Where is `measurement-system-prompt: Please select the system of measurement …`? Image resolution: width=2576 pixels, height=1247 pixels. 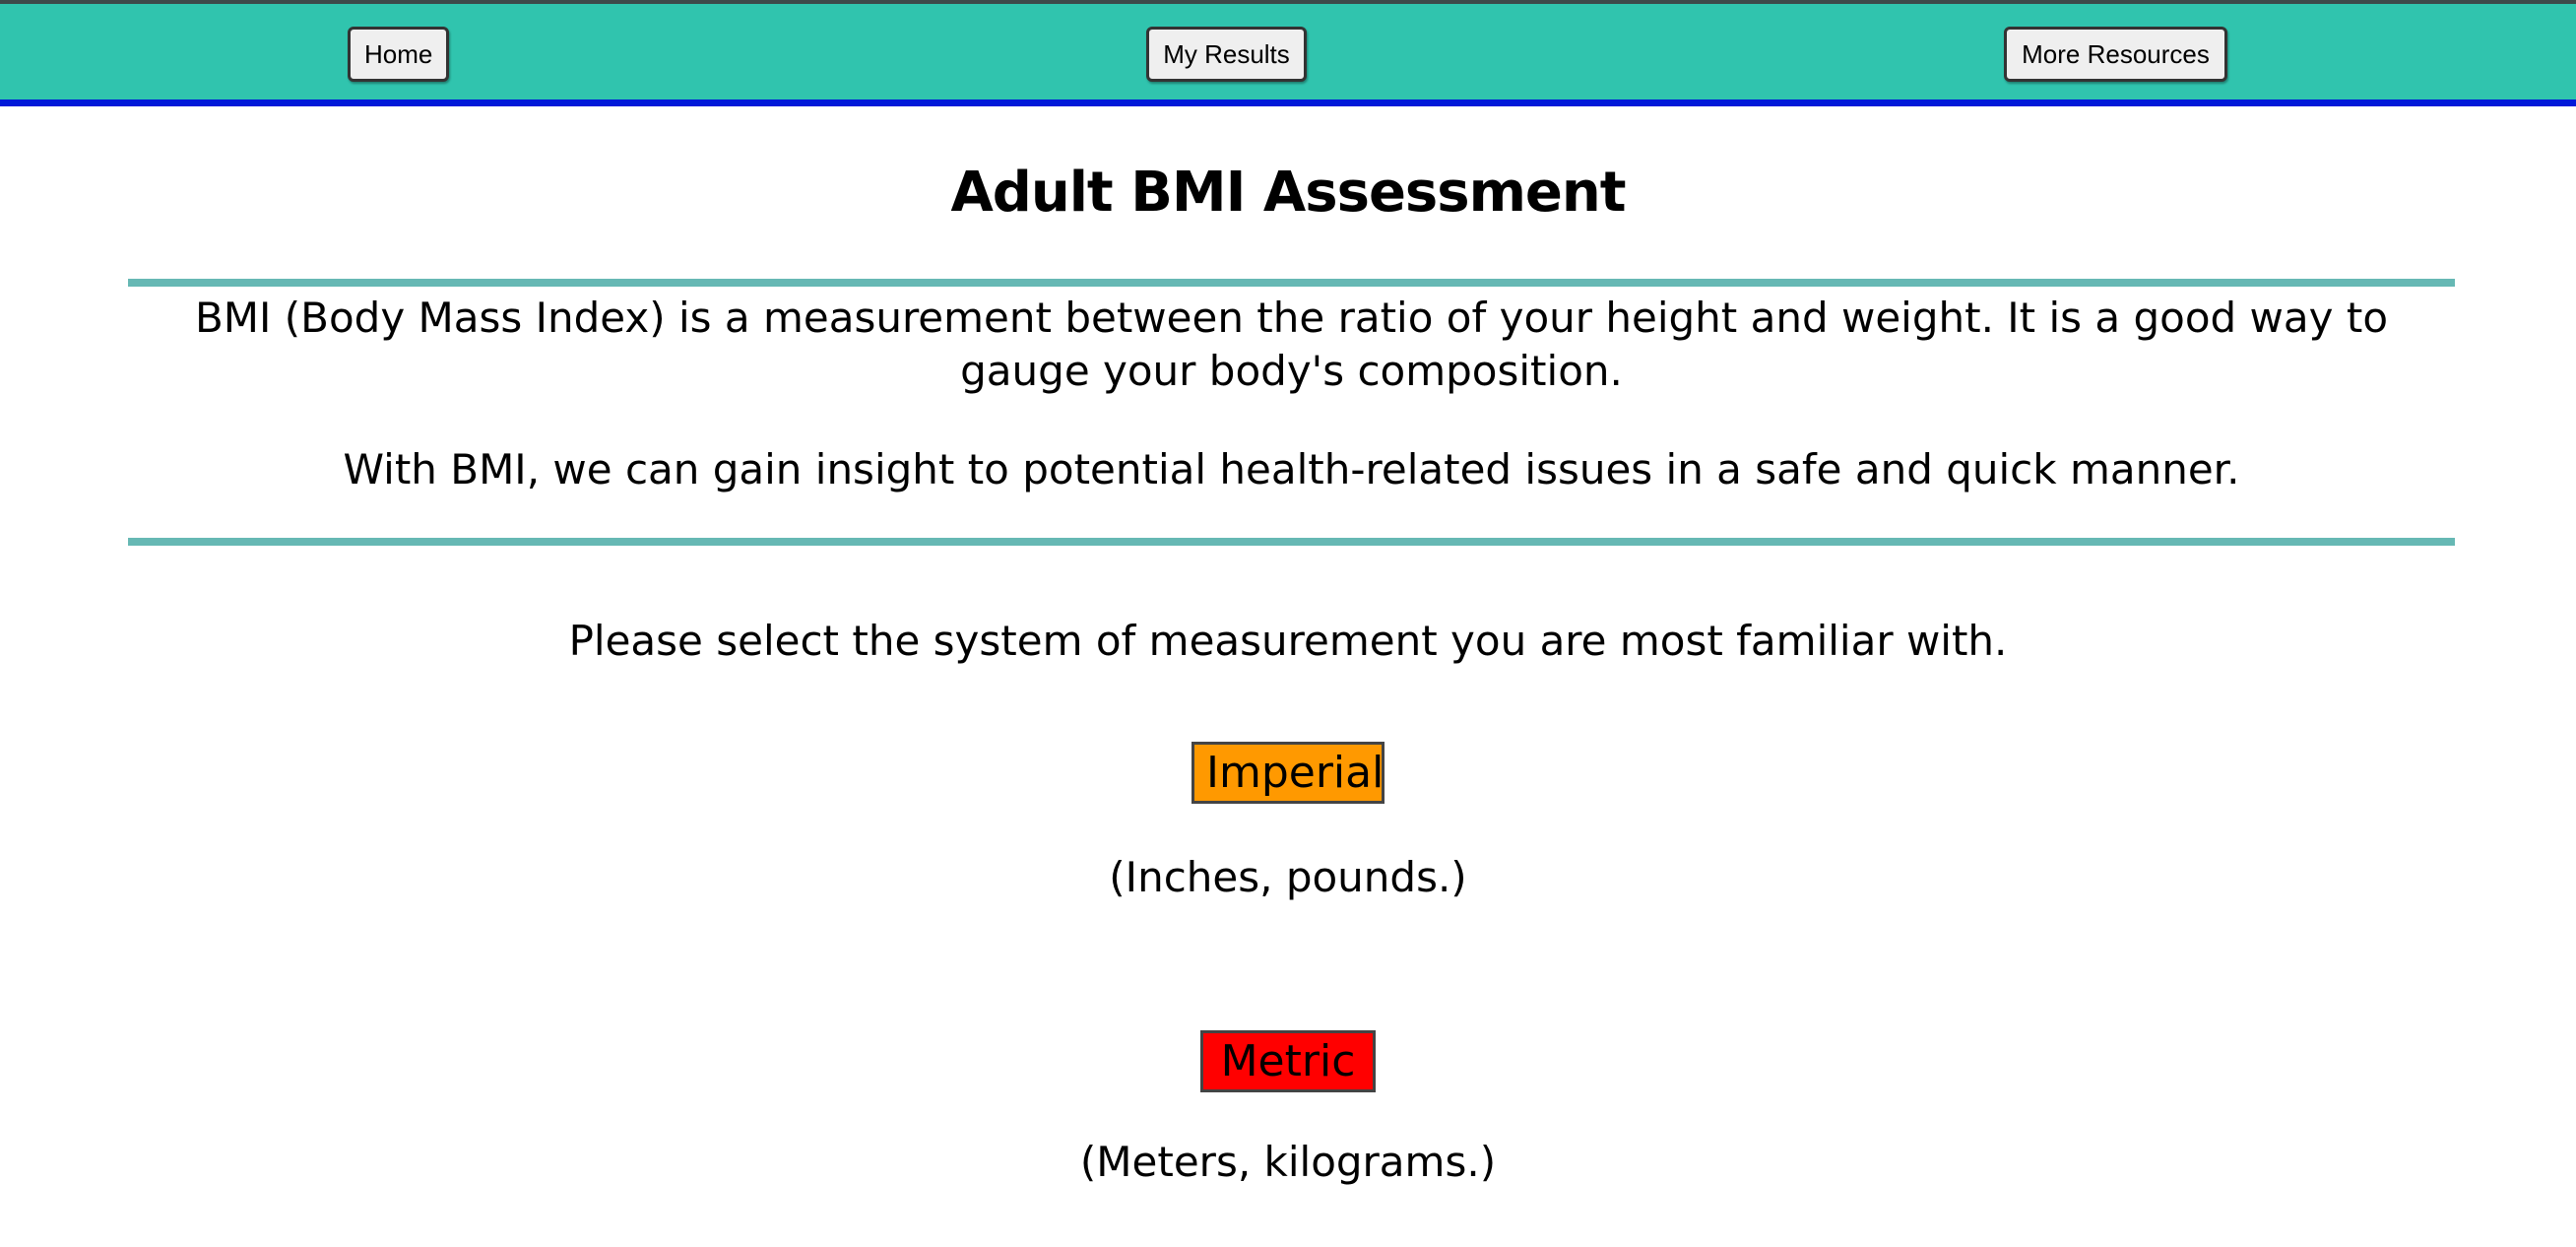 measurement-system-prompt: Please select the system of measurement … is located at coordinates (1288, 641).